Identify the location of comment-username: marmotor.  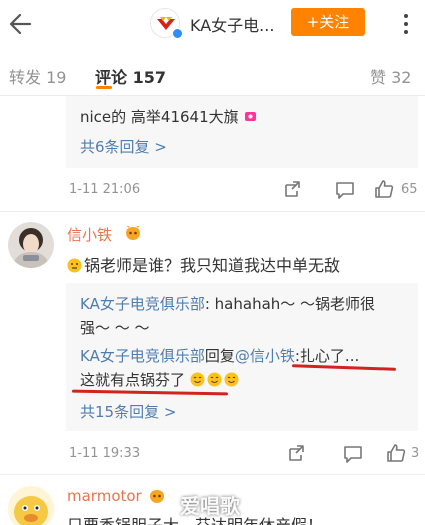
(104, 496).